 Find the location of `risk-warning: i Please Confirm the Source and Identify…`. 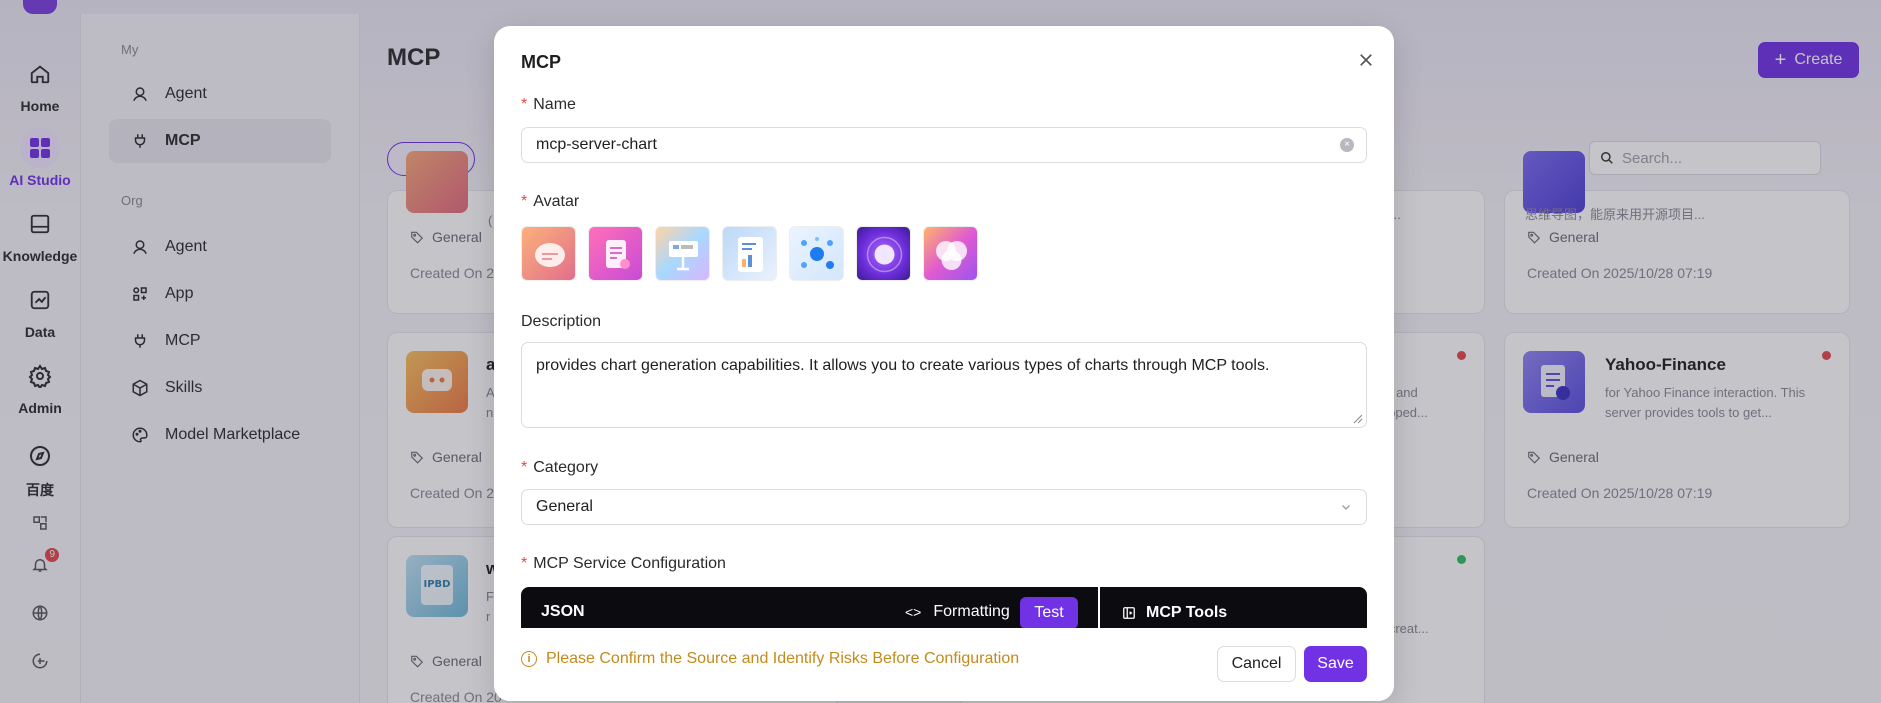

risk-warning: i Please Confirm the Source and Identify… is located at coordinates (770, 659).